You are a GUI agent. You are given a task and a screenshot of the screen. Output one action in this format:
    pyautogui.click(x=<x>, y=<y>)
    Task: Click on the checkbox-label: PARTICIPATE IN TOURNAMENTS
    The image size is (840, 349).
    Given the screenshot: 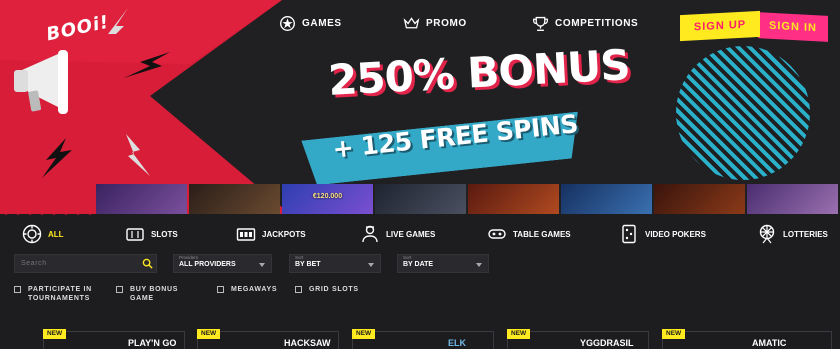 What is the action you would take?
    pyautogui.click(x=60, y=294)
    